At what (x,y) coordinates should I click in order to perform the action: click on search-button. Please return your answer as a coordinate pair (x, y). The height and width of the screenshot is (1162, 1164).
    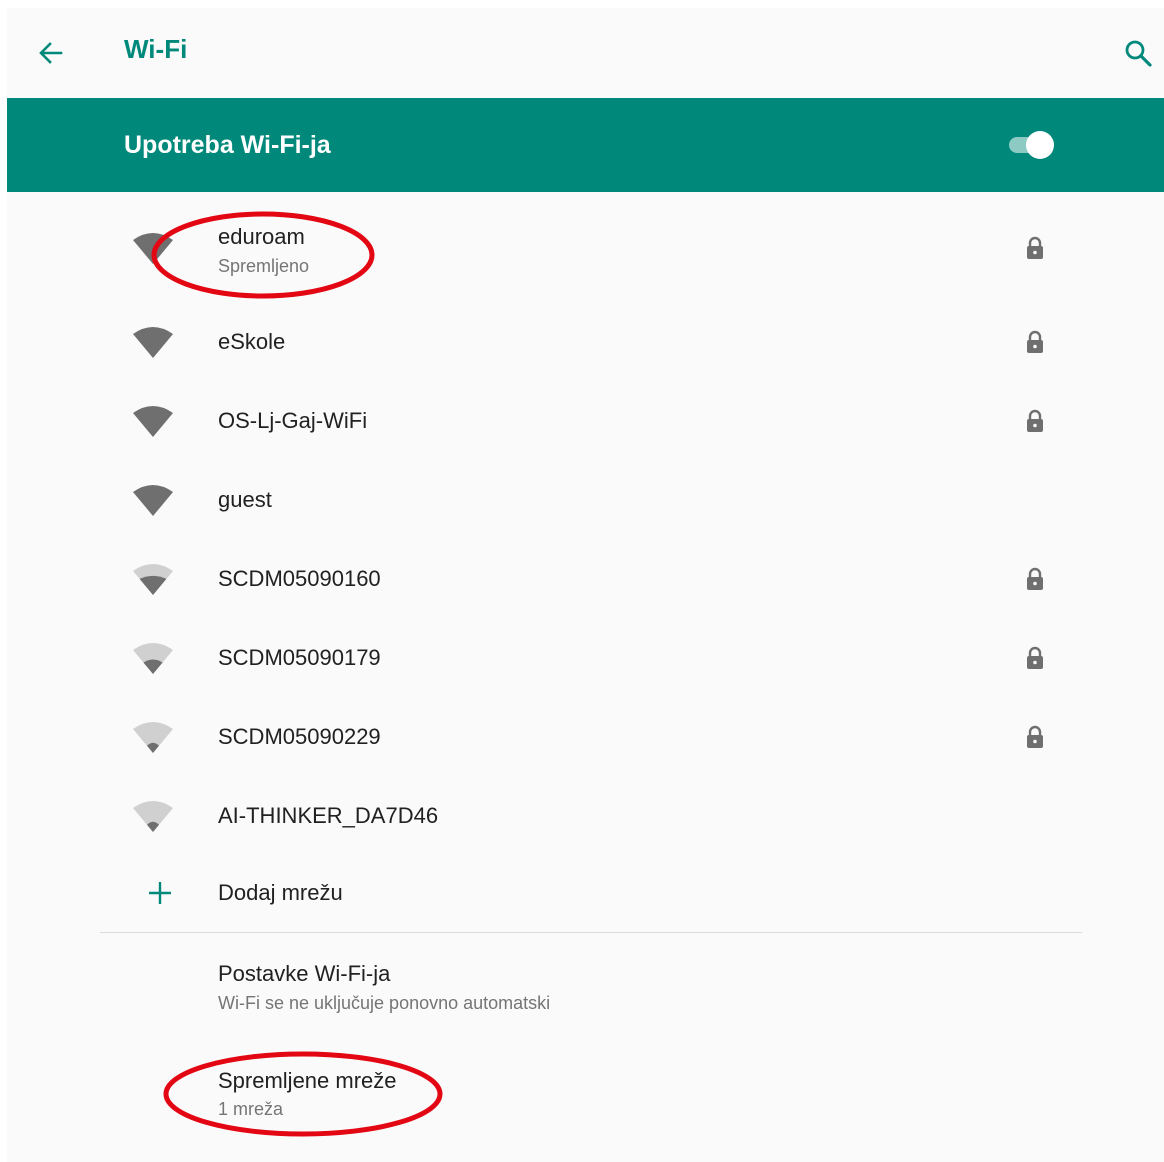
    Looking at the image, I should click on (1139, 54).